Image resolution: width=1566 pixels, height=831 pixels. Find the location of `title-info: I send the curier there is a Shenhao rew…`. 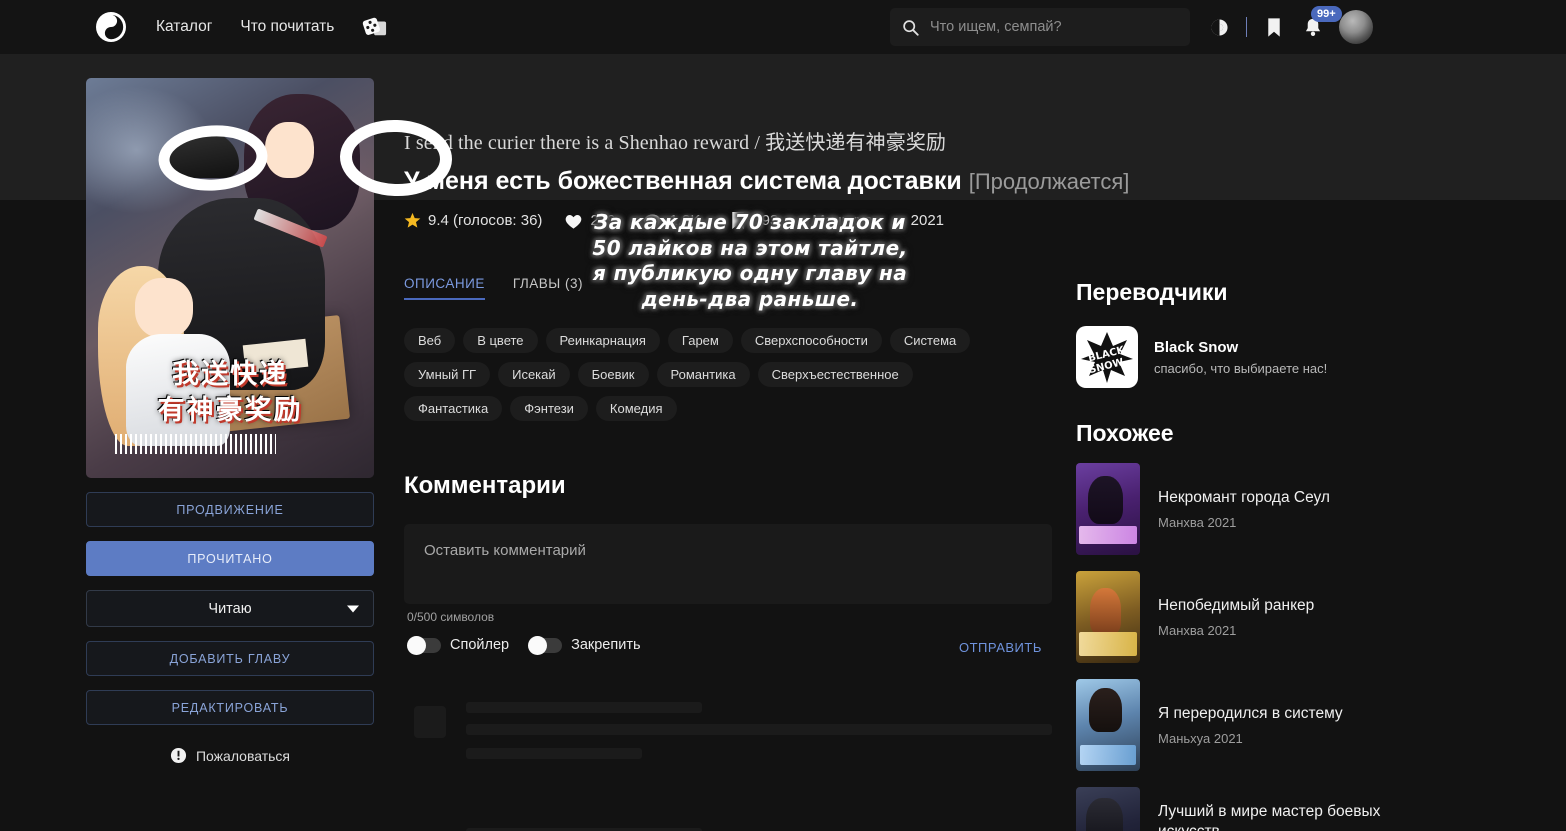

title-info: I send the curier there is a Shenhao rew… is located at coordinates (766, 178).